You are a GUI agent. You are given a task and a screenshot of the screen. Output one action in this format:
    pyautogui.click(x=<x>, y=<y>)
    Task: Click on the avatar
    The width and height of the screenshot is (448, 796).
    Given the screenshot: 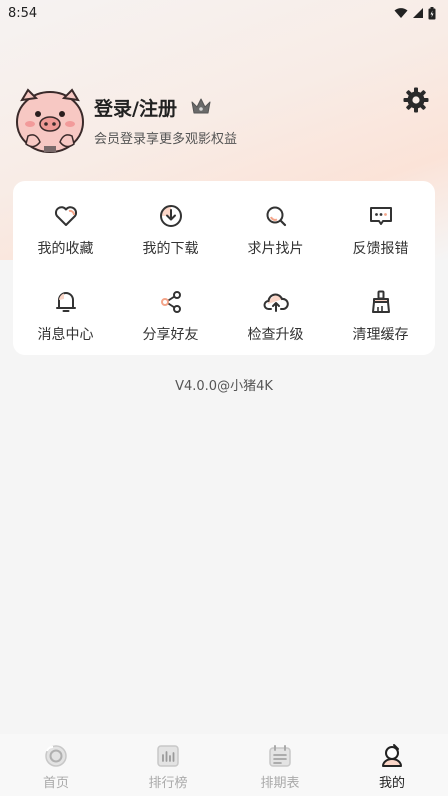 What is the action you would take?
    pyautogui.click(x=50, y=120)
    